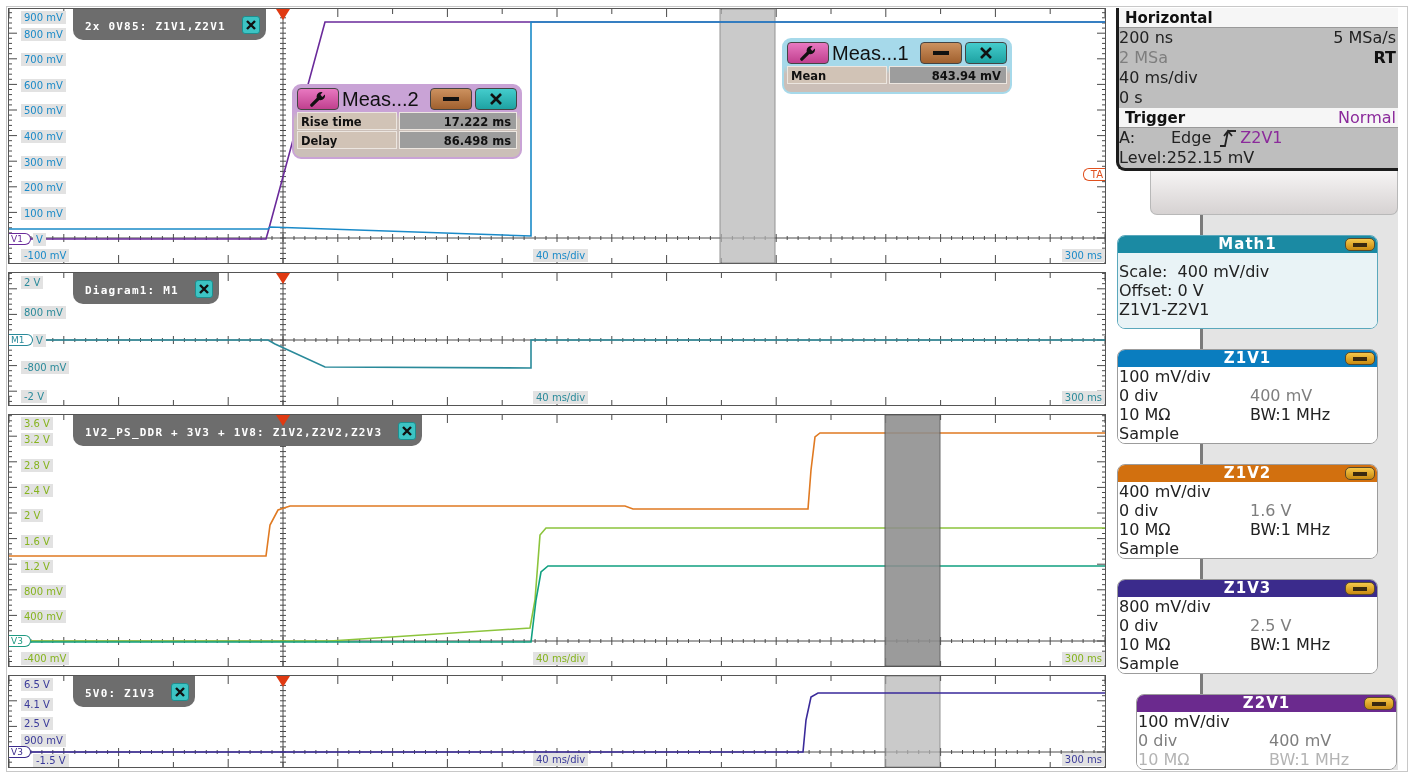 This screenshot has height=778, width=1414. I want to click on channel-setting: 2.5 V, so click(1271, 625).